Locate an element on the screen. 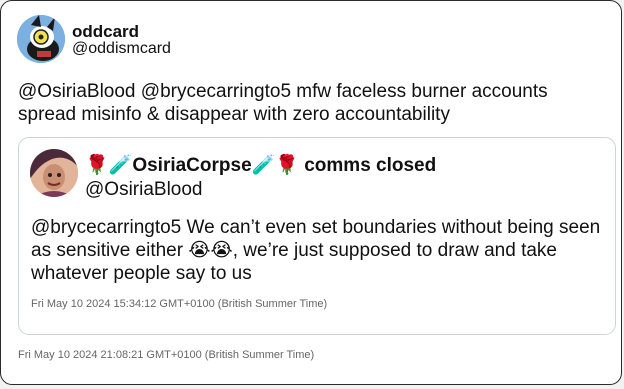 The width and height of the screenshot is (624, 389). illustrated-character-avatar-icon is located at coordinates (54, 173).